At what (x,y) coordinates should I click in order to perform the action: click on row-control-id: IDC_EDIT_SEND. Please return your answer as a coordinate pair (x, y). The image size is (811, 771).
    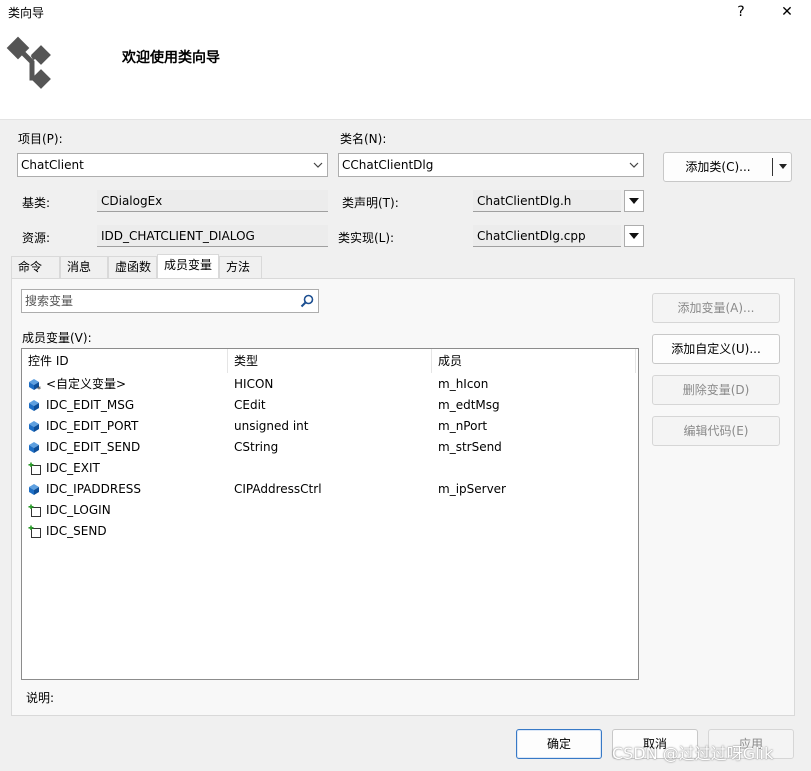
    Looking at the image, I should click on (93, 447).